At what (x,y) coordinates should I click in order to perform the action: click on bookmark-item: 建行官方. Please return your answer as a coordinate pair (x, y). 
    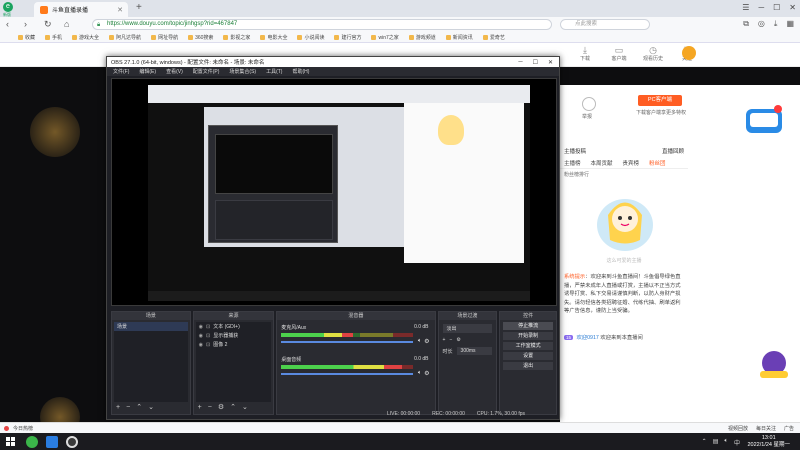
    Looking at the image, I should click on (347, 37).